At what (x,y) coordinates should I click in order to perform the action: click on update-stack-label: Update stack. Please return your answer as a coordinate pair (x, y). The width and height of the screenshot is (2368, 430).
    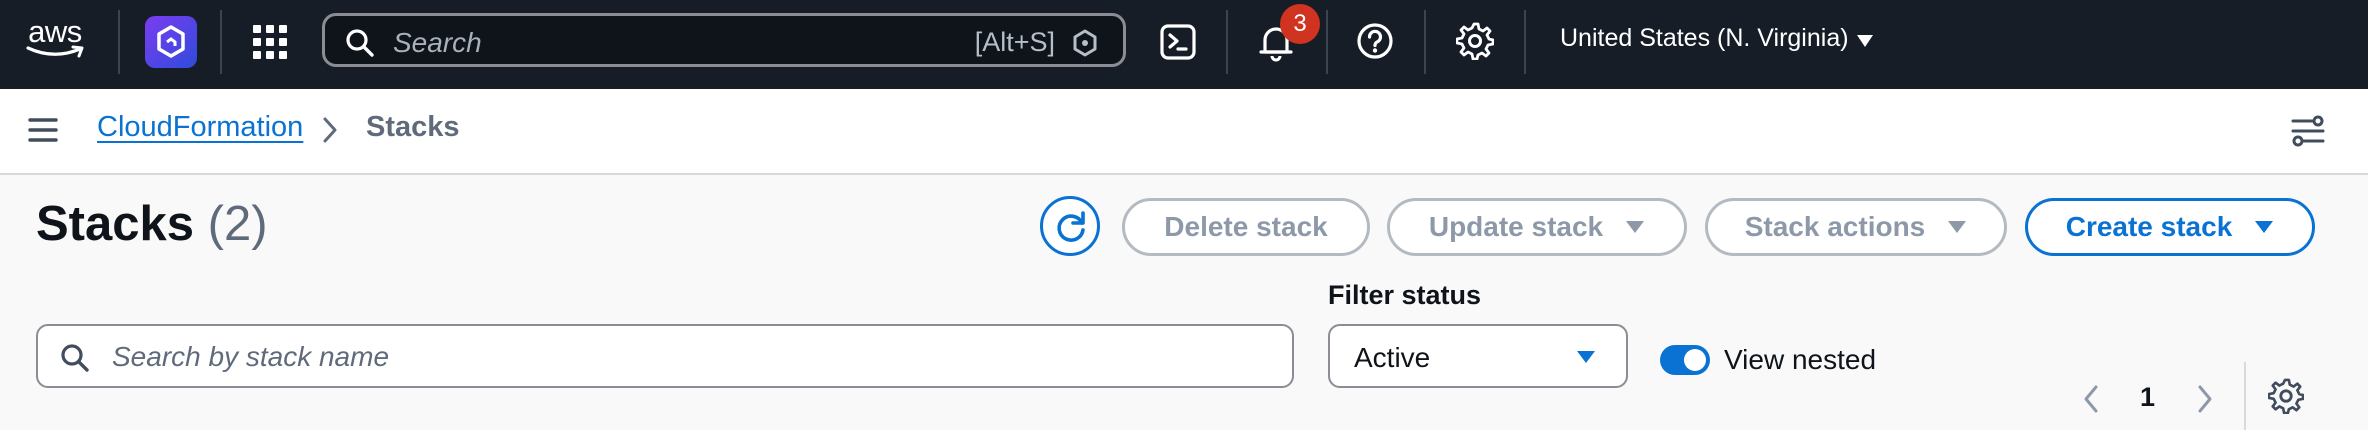
    Looking at the image, I should click on (1516, 226).